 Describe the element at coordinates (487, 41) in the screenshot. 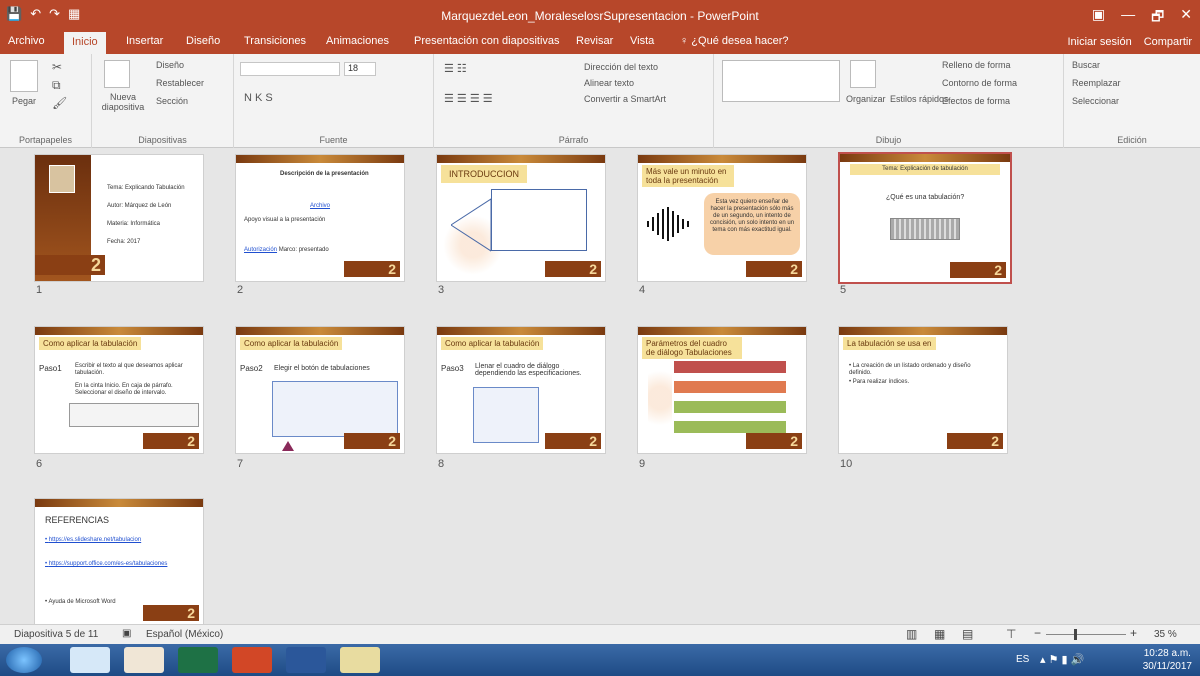

I see `tab-presentacion: Presentación con diapositivas` at that location.